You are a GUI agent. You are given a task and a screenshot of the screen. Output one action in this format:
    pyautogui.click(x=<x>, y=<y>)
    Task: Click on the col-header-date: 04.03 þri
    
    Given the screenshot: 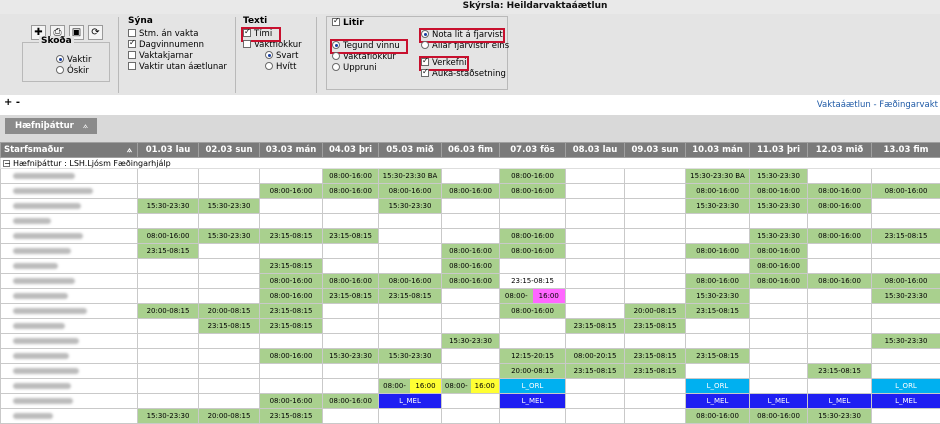 What is the action you would take?
    pyautogui.click(x=351, y=150)
    